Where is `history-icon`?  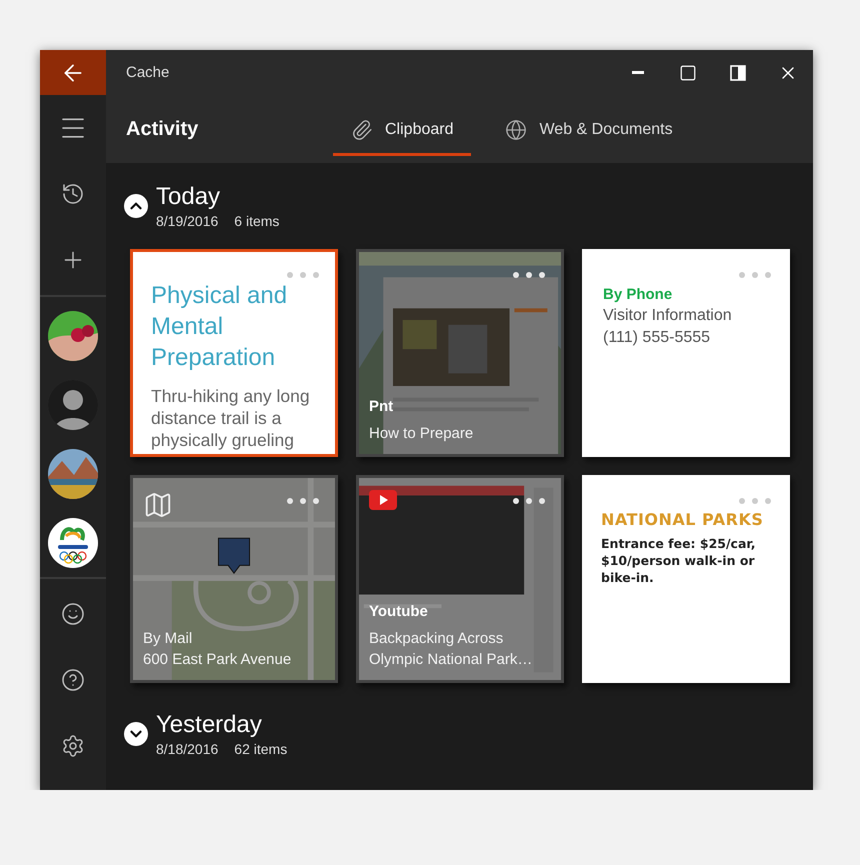 history-icon is located at coordinates (73, 194).